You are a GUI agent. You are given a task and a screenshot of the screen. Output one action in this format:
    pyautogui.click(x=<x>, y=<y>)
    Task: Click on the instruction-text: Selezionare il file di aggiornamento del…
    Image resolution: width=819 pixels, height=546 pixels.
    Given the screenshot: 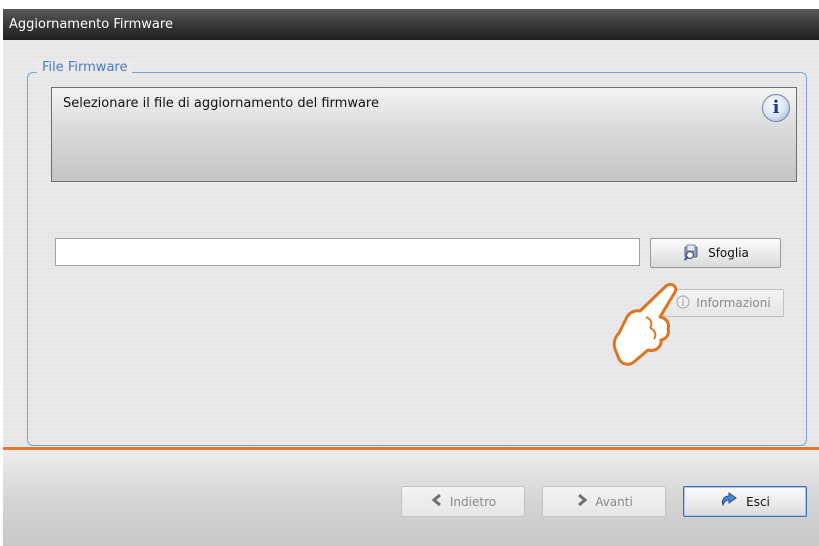 What is the action you would take?
    pyautogui.click(x=221, y=103)
    